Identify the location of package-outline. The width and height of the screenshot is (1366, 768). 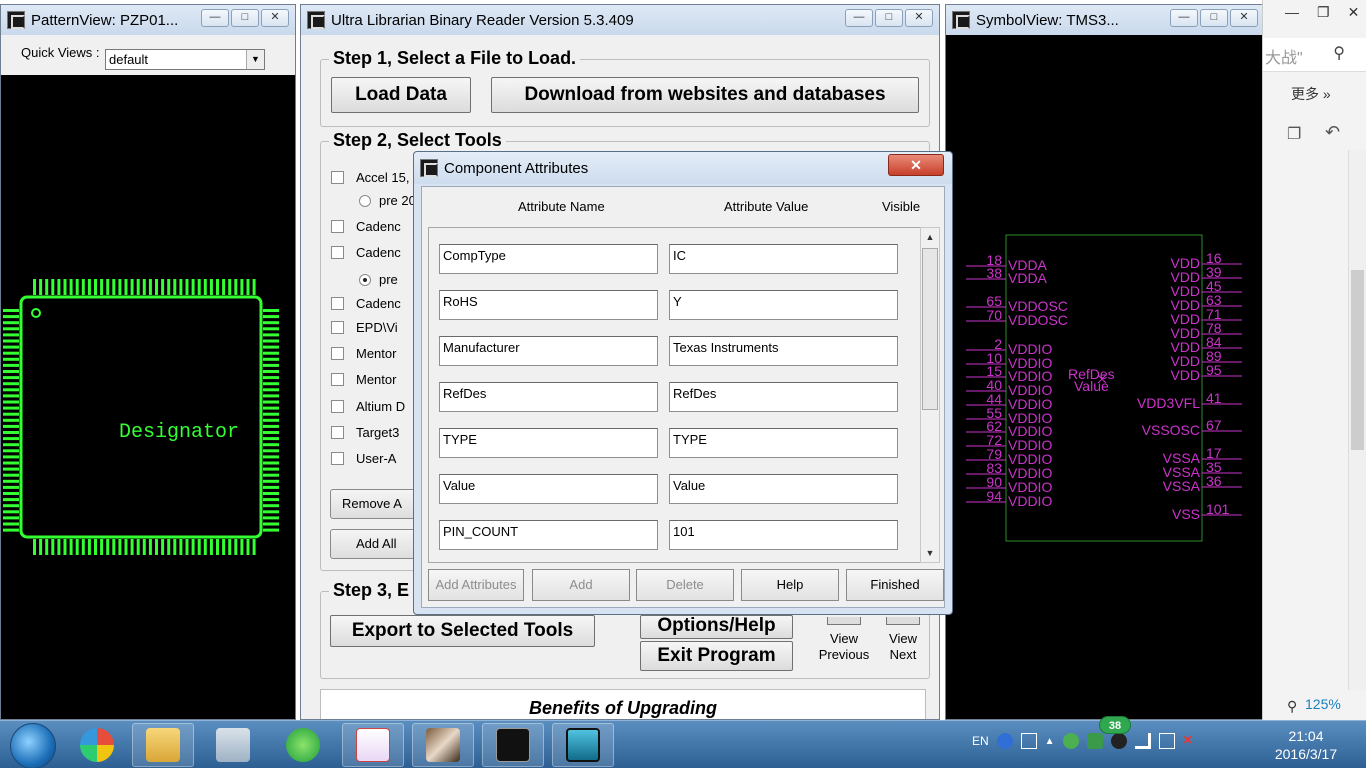
(141, 417).